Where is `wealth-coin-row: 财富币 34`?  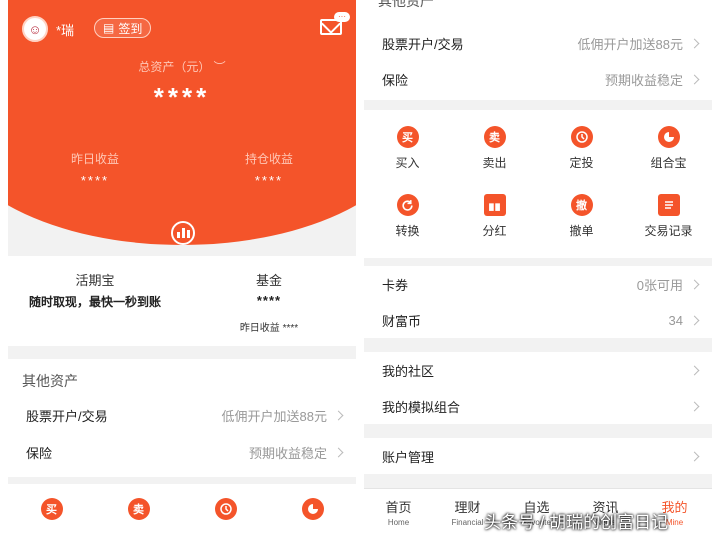
wealth-coin-row: 财富币 34 is located at coordinates (538, 320).